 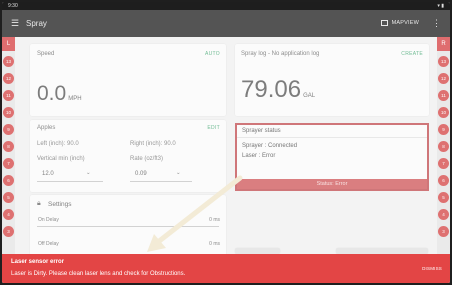 I want to click on gallons-readout: 79.06 GAL, so click(x=278, y=90).